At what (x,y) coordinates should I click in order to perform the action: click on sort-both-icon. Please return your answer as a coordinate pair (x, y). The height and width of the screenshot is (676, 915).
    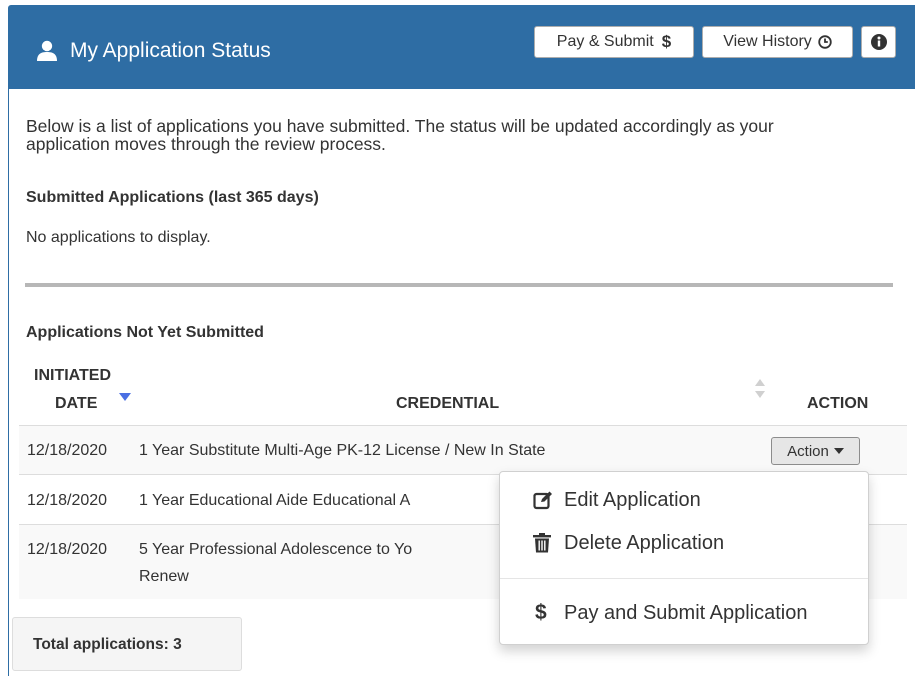
    Looking at the image, I should click on (760, 389).